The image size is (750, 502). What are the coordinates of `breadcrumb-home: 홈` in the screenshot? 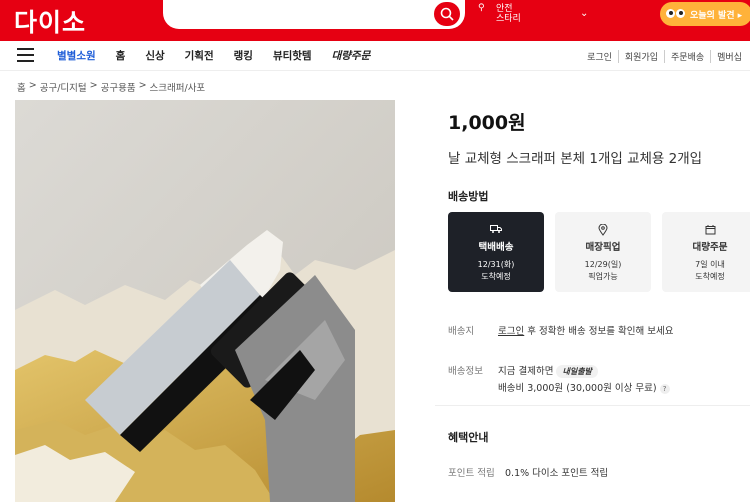 It's located at (21, 87).